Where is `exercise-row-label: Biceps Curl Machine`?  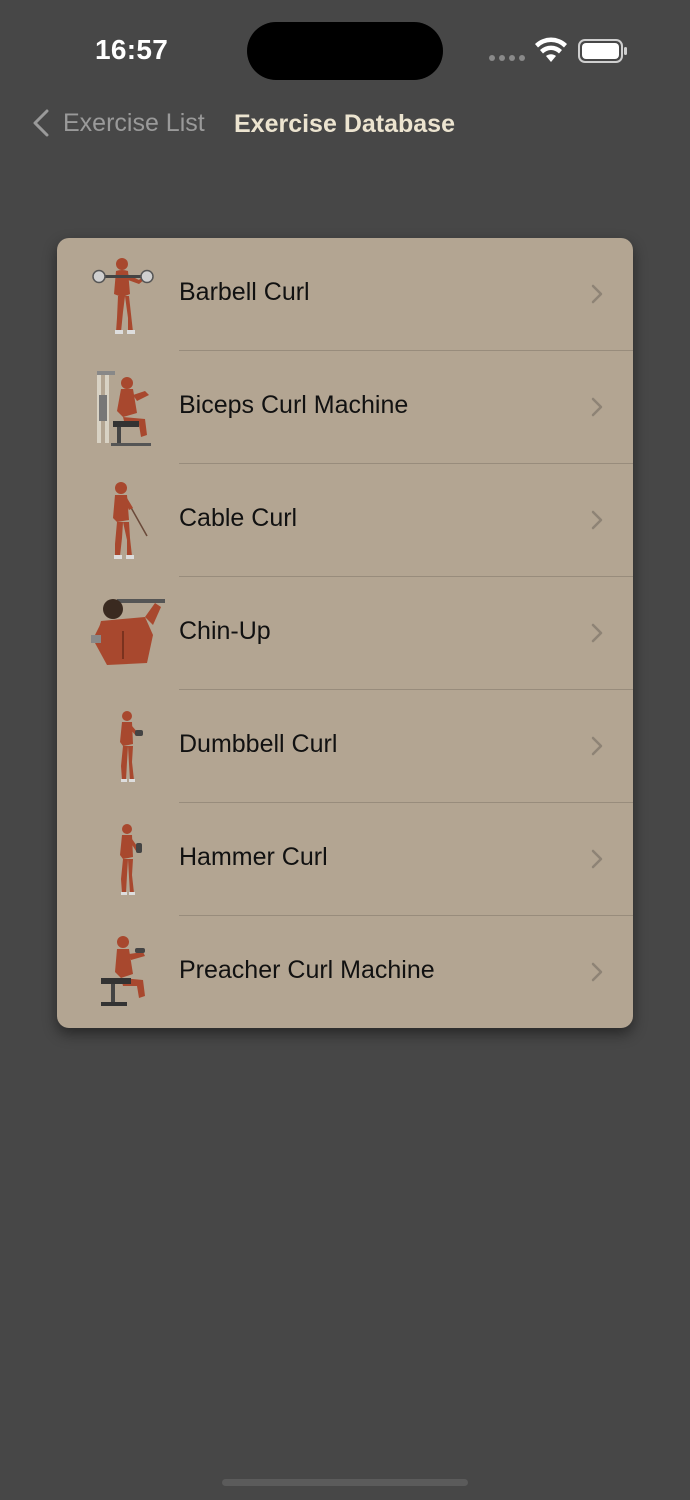
exercise-row-label: Biceps Curl Machine is located at coordinates (294, 405).